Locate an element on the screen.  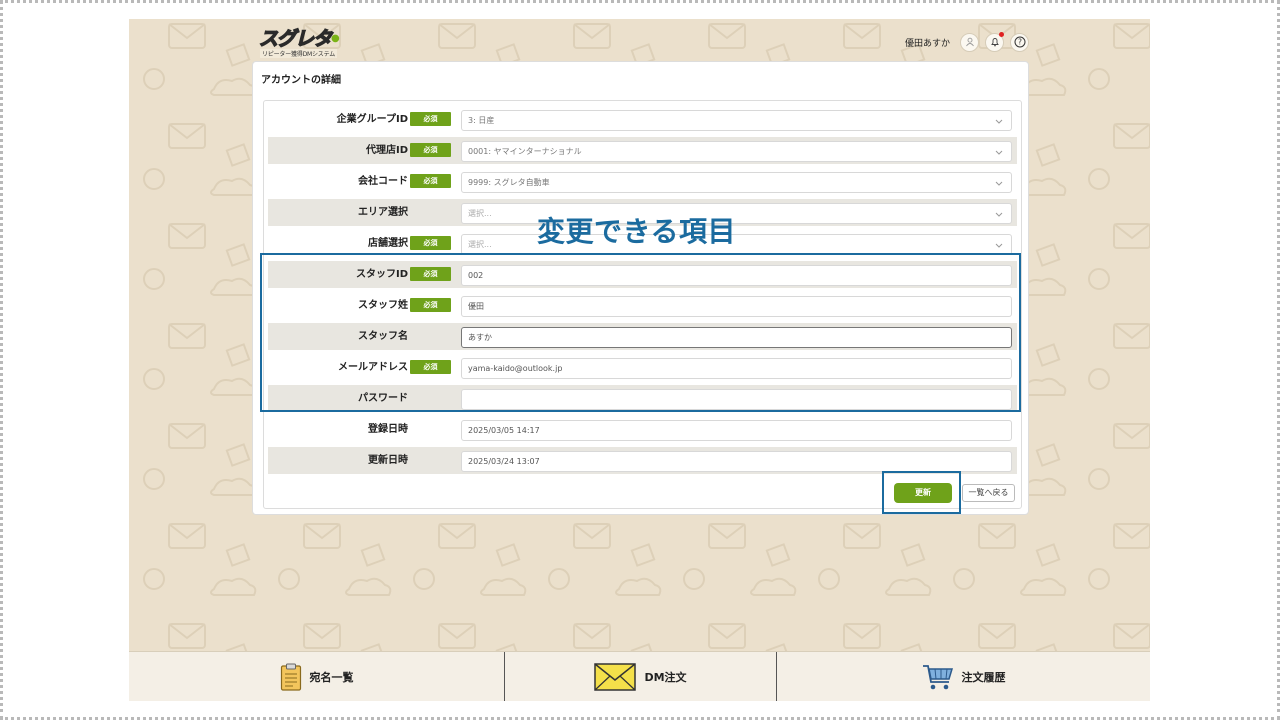
select-value: 3: 日産 is located at coordinates (481, 120).